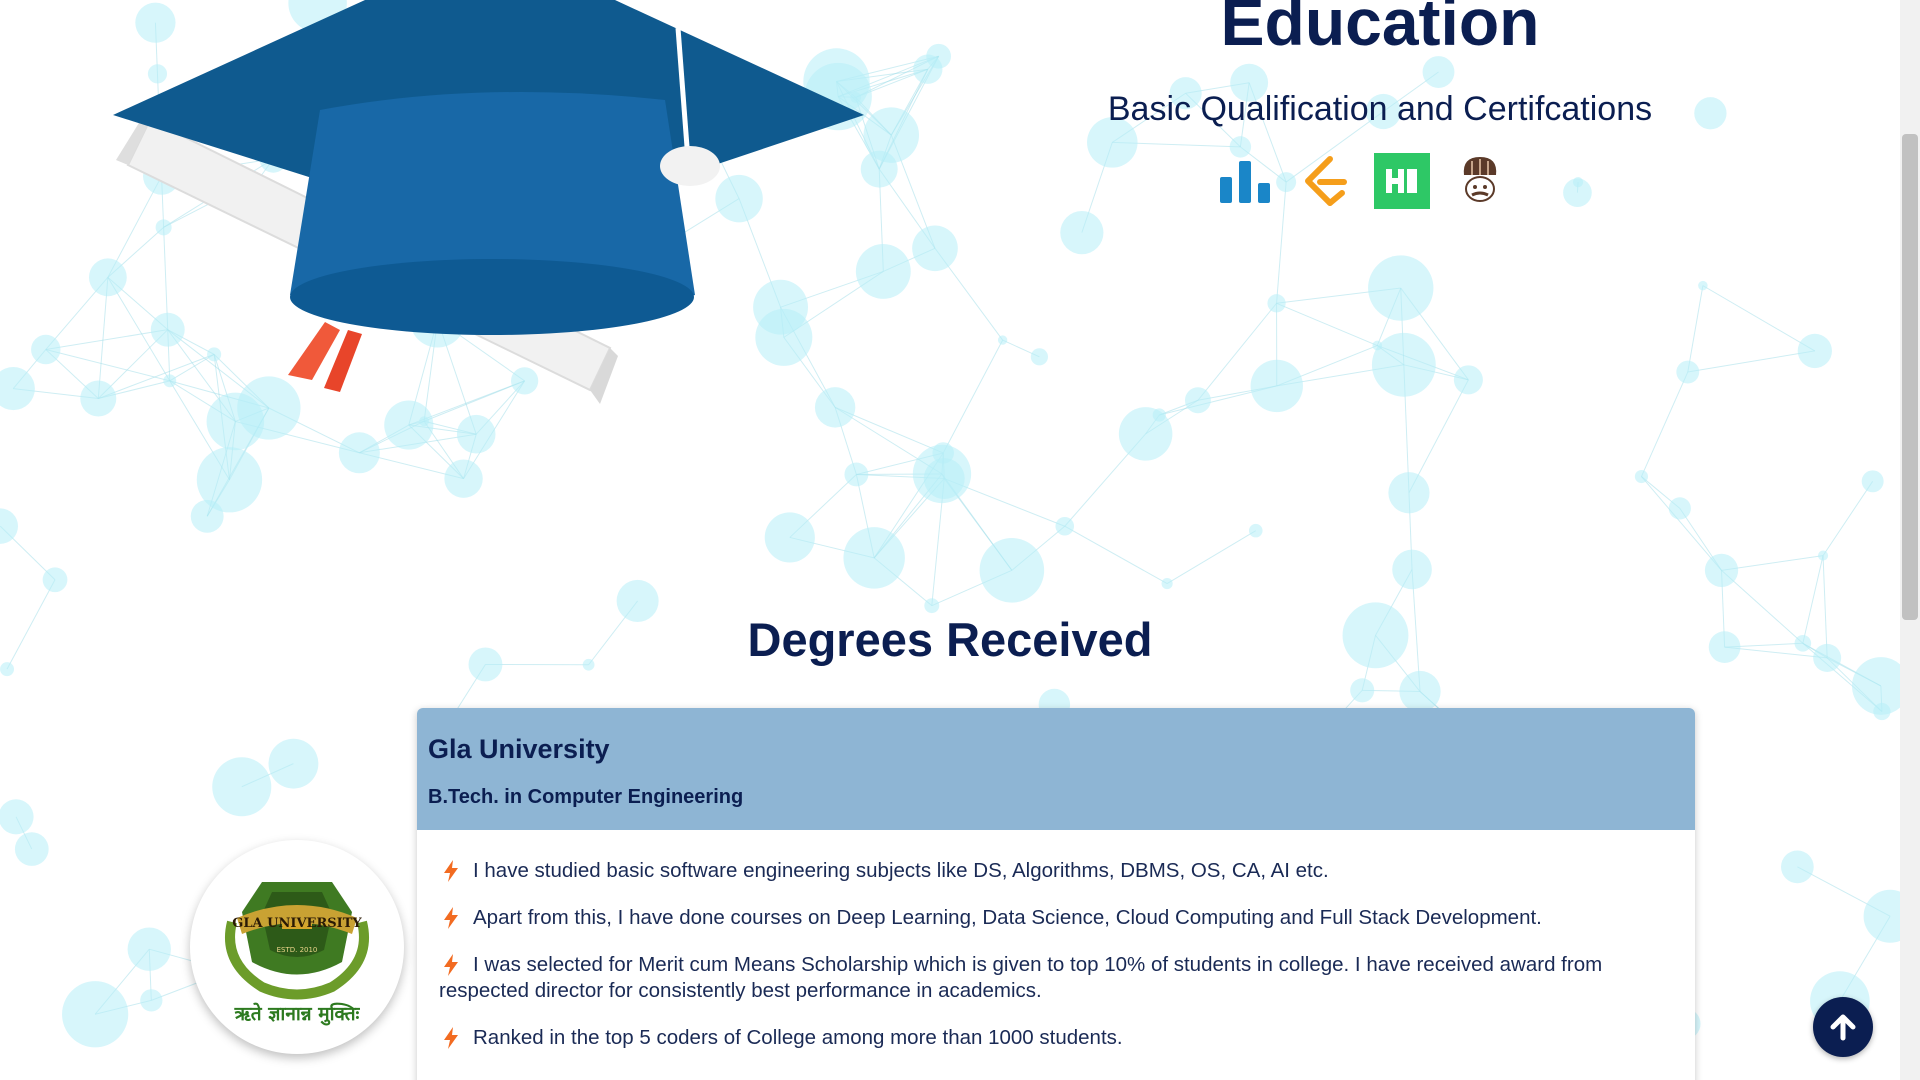 Image resolution: width=1920 pixels, height=1080 pixels. What do you see at coordinates (297, 950) in the screenshot?
I see `svg-text: ESTD. 2010` at bounding box center [297, 950].